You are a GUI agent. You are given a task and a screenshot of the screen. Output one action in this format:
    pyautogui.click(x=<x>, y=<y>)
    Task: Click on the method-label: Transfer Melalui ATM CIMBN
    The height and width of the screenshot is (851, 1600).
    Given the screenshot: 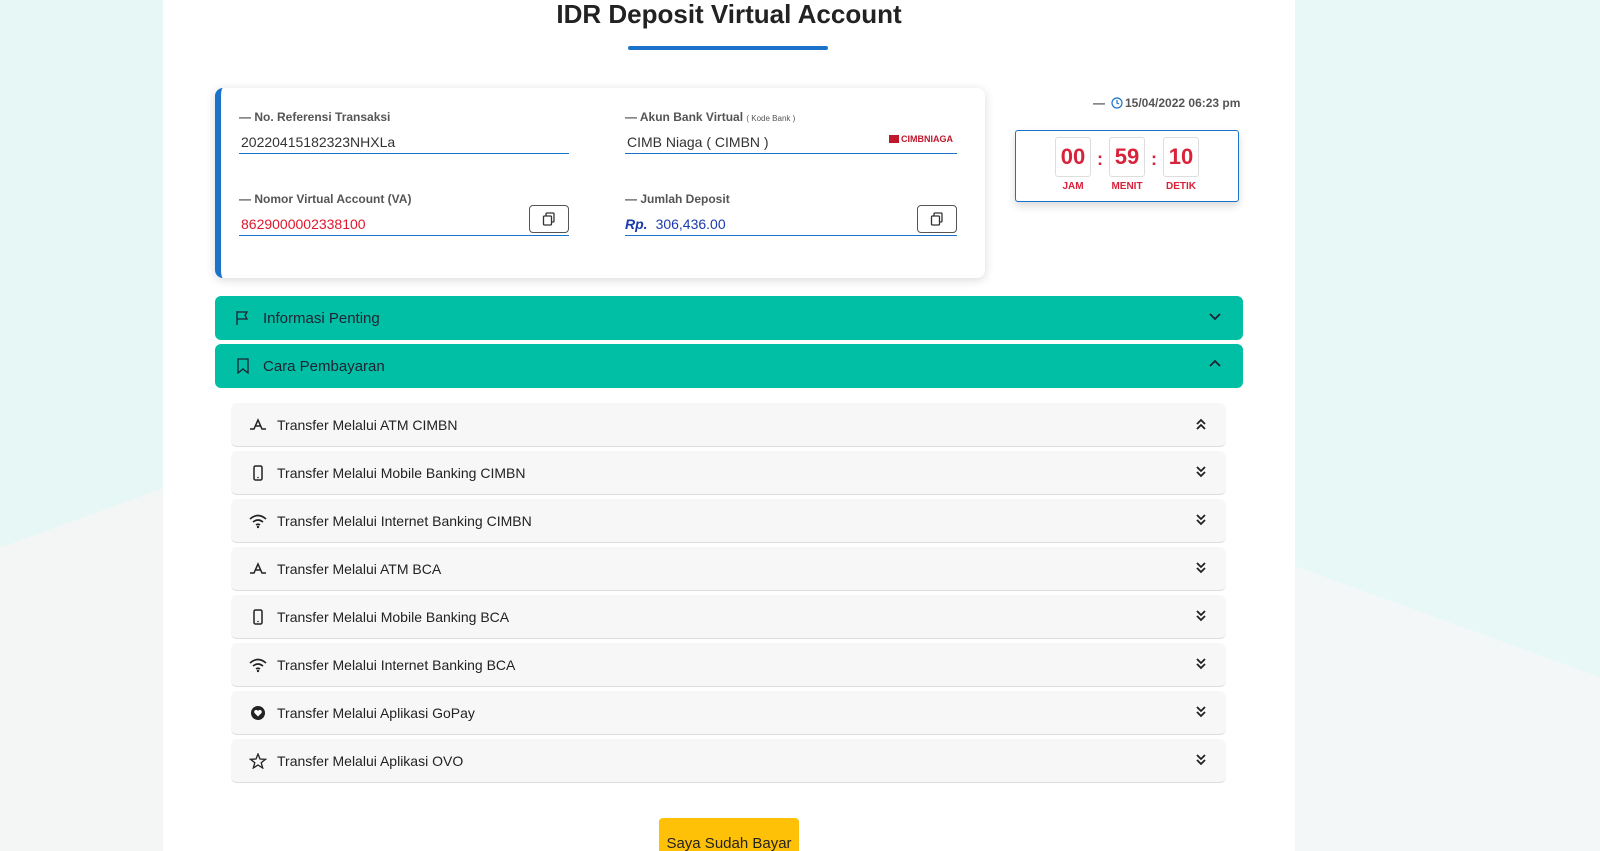 What is the action you would take?
    pyautogui.click(x=367, y=424)
    